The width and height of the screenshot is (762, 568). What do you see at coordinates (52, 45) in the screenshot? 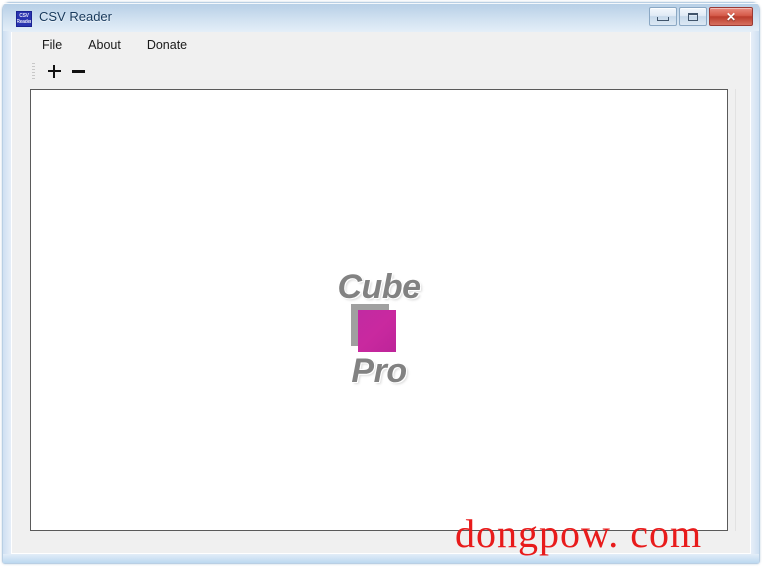
I see `menu-item-file: File` at bounding box center [52, 45].